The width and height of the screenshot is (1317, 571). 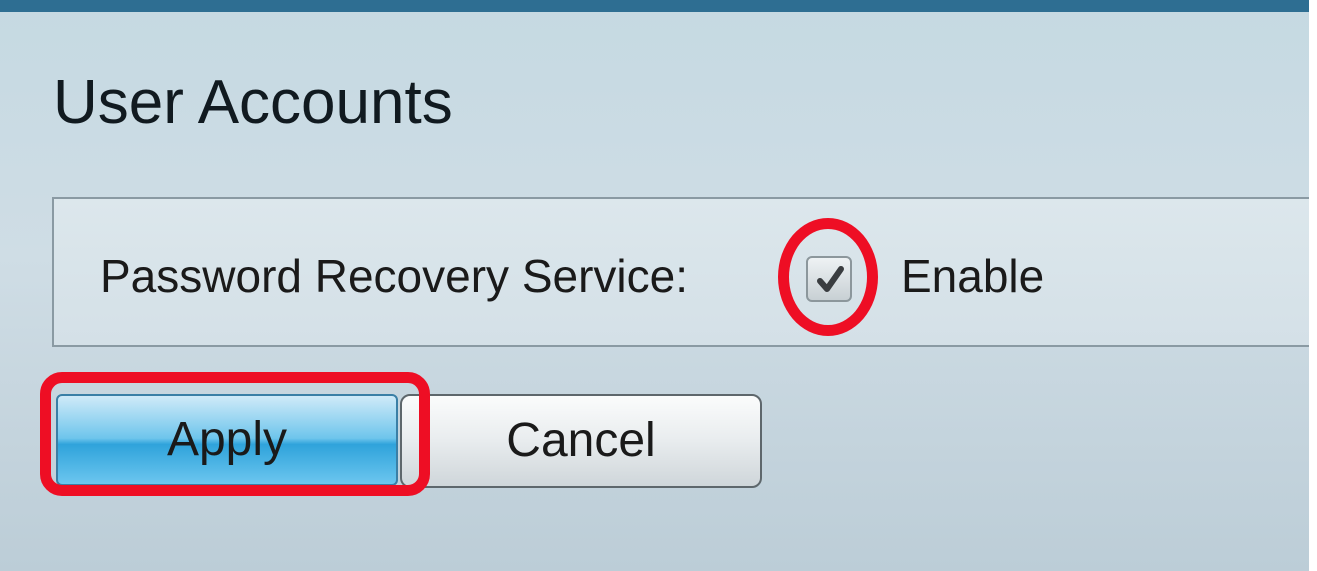 I want to click on enable-label: Enable, so click(x=973, y=276).